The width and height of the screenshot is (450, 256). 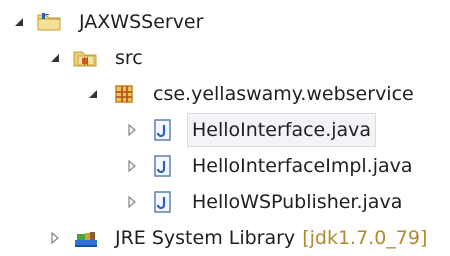 I want to click on tree-item-file: HelloInterface.java, so click(x=250, y=130).